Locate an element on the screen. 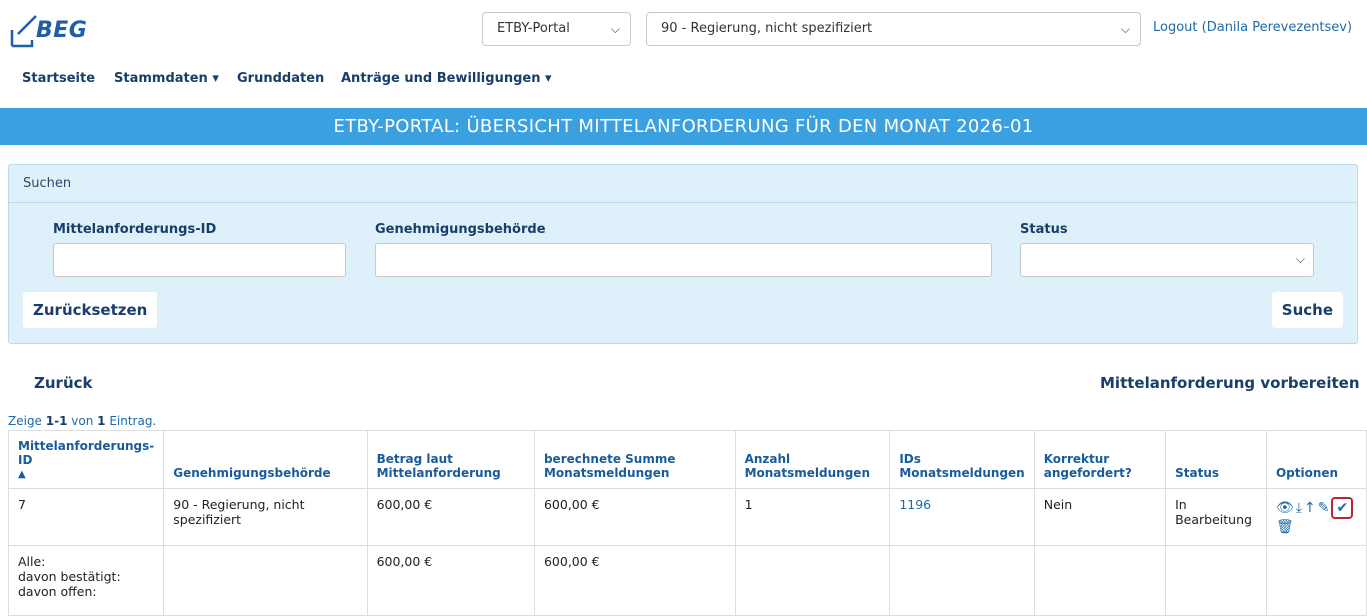 The image size is (1367, 616). col-ids: IDs Monatsmeldungen is located at coordinates (962, 459).